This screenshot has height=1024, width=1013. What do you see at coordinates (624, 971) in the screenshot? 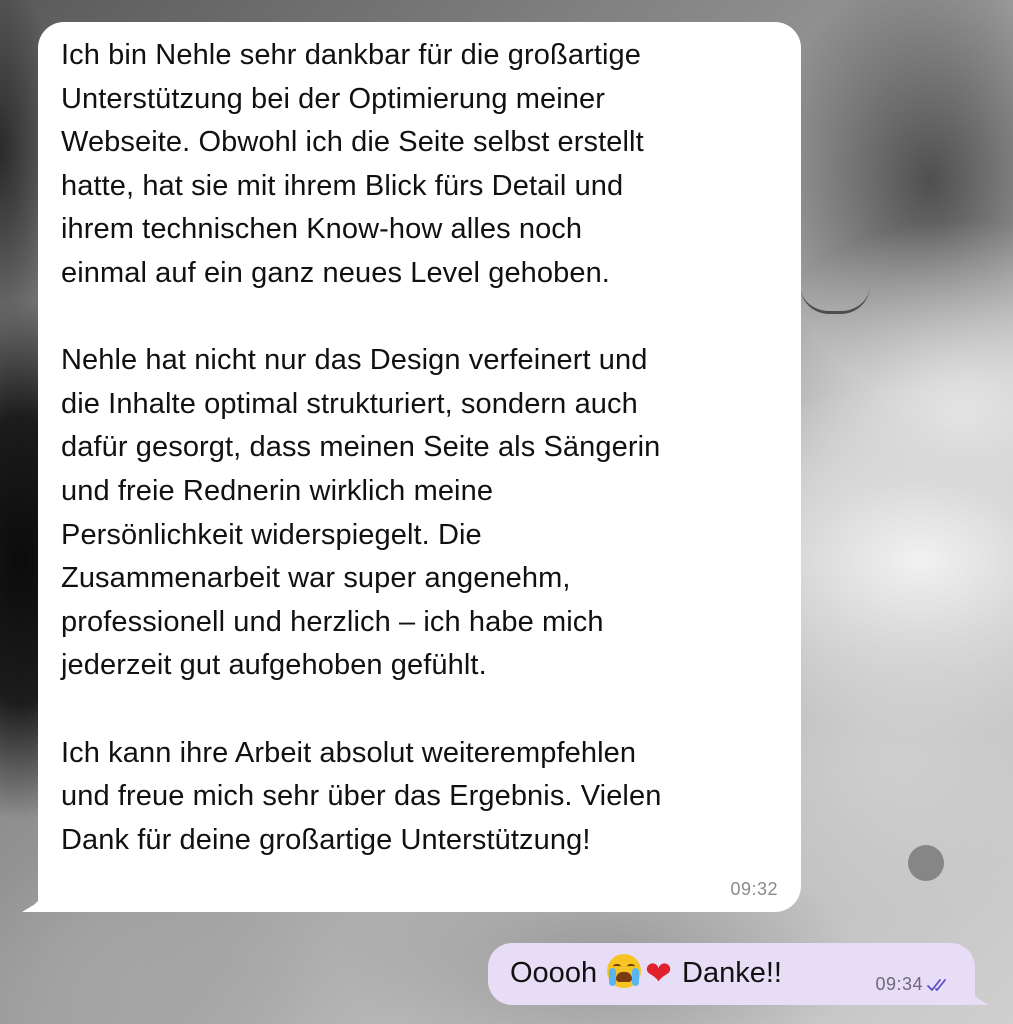
I see `loudly-crying-face-emoji` at bounding box center [624, 971].